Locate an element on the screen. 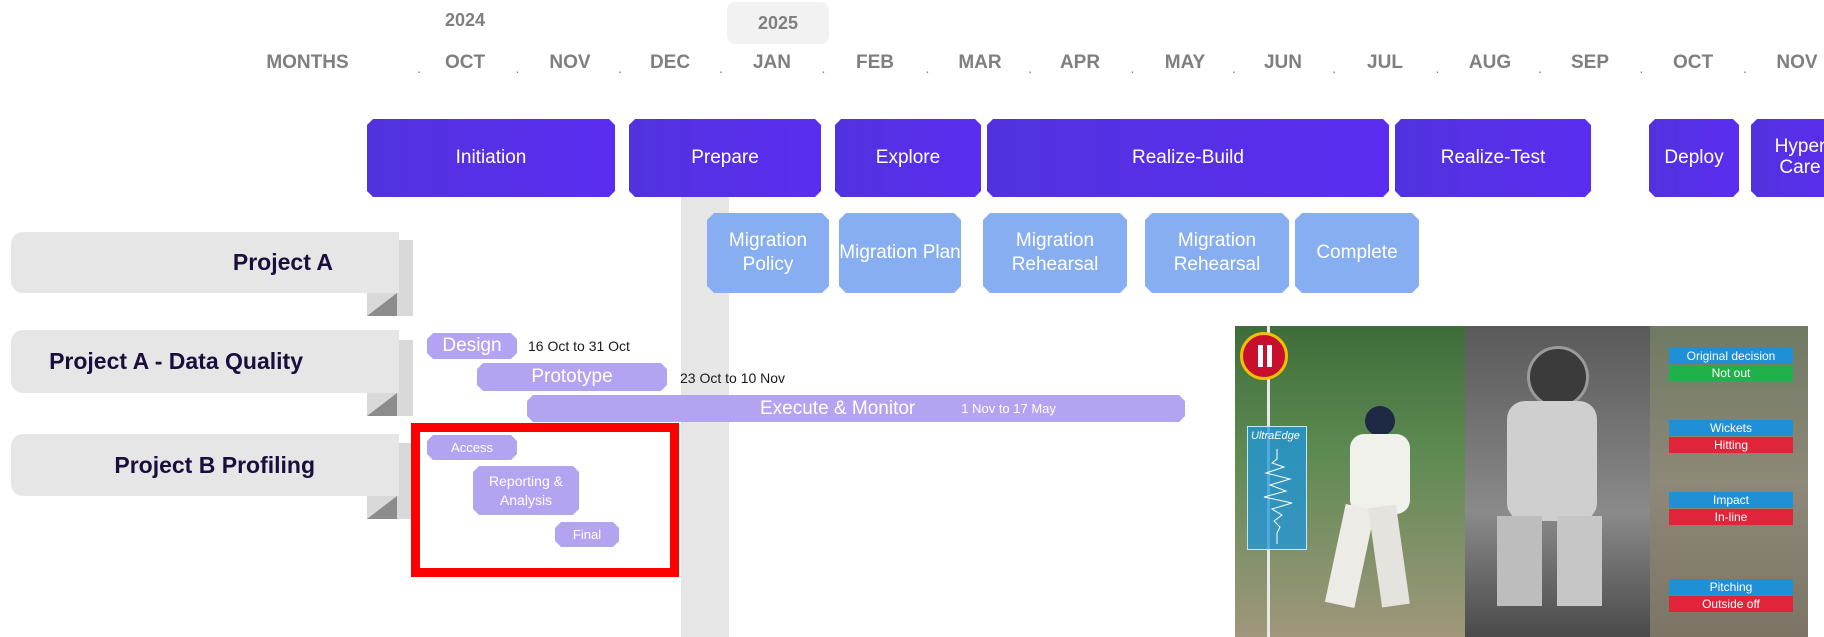  month-label: MAY is located at coordinates (1185, 62).